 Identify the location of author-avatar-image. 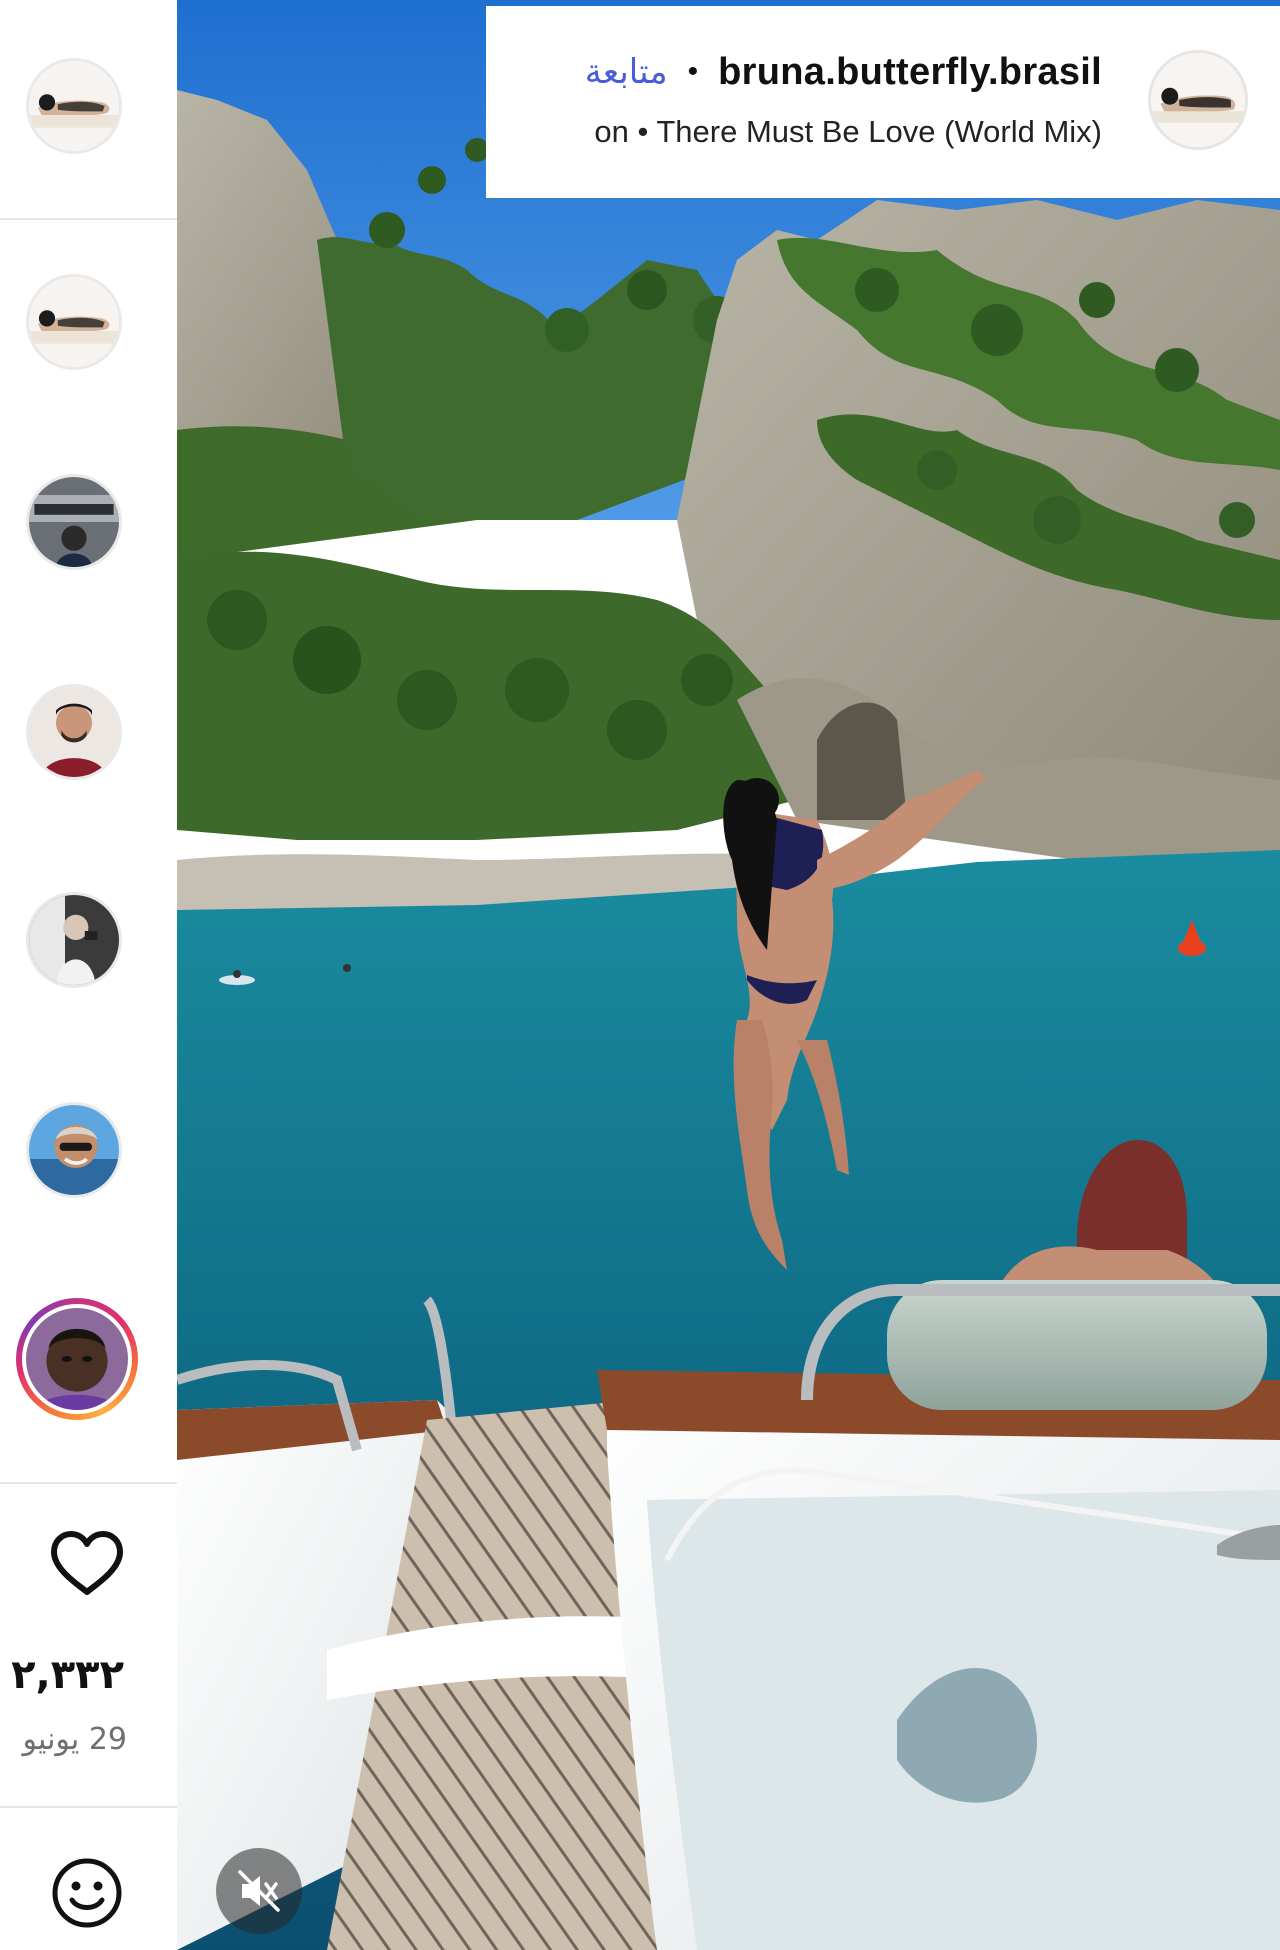
(1198, 100).